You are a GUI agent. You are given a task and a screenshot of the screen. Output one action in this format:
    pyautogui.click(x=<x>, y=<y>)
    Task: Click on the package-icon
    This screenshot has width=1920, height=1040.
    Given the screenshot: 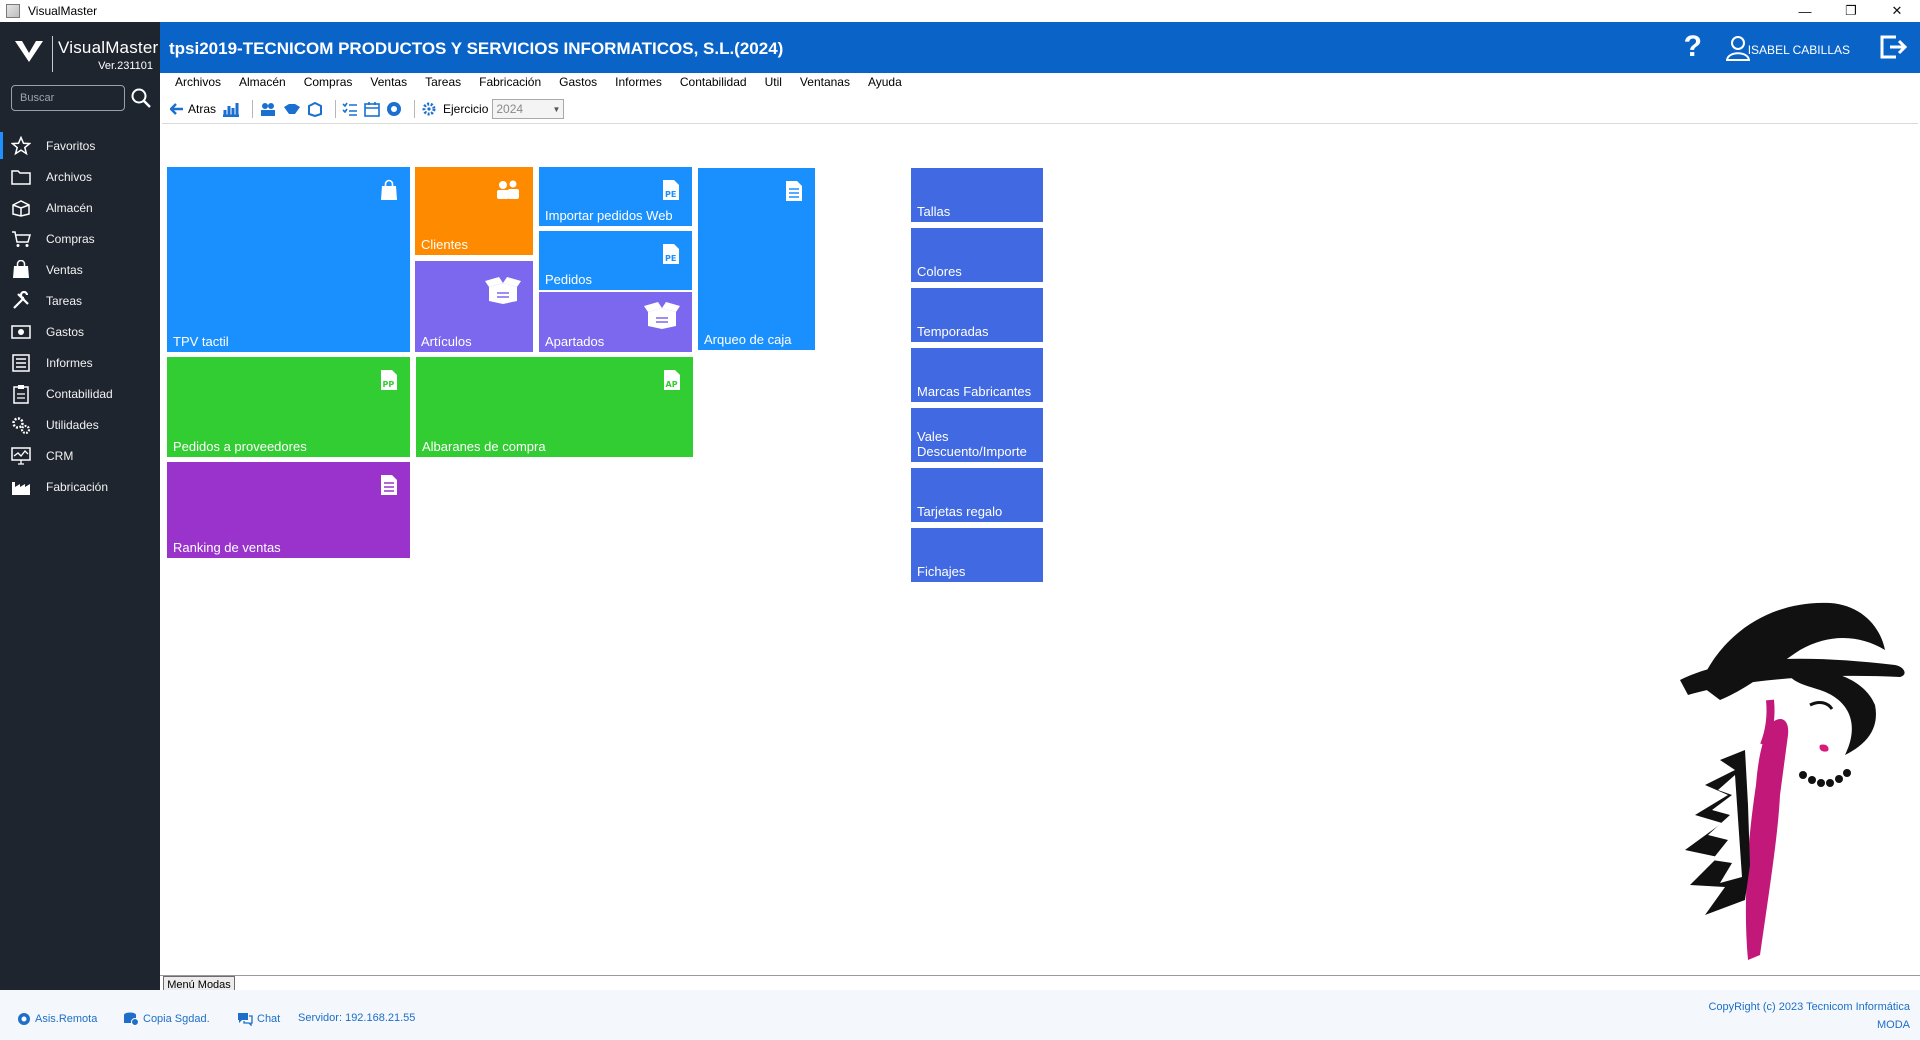 What is the action you would take?
    pyautogui.click(x=315, y=109)
    